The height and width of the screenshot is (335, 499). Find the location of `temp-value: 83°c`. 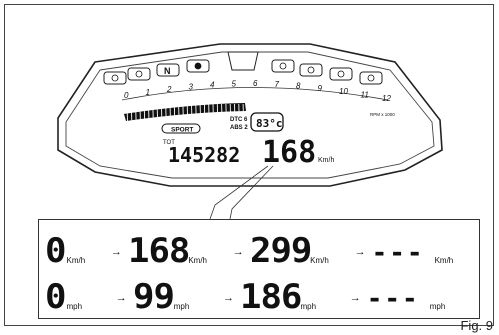

temp-value: 83°c is located at coordinates (269, 123).